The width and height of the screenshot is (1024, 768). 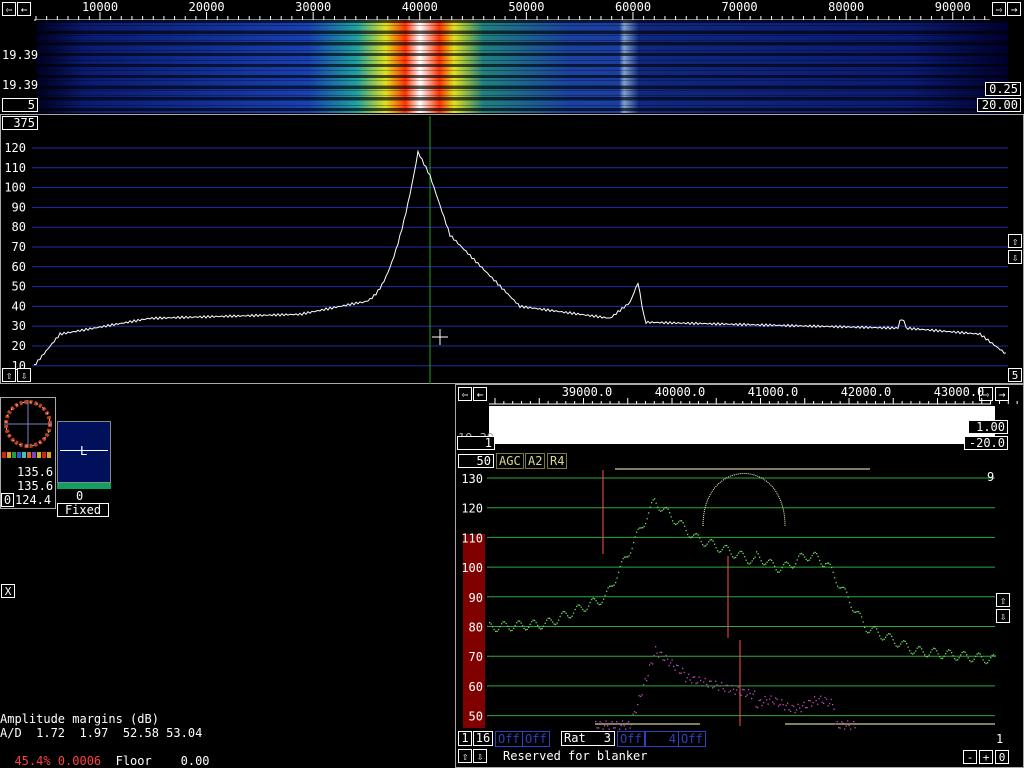 I want to click on spectrum-down-button: ⇩, so click(x=24, y=375).